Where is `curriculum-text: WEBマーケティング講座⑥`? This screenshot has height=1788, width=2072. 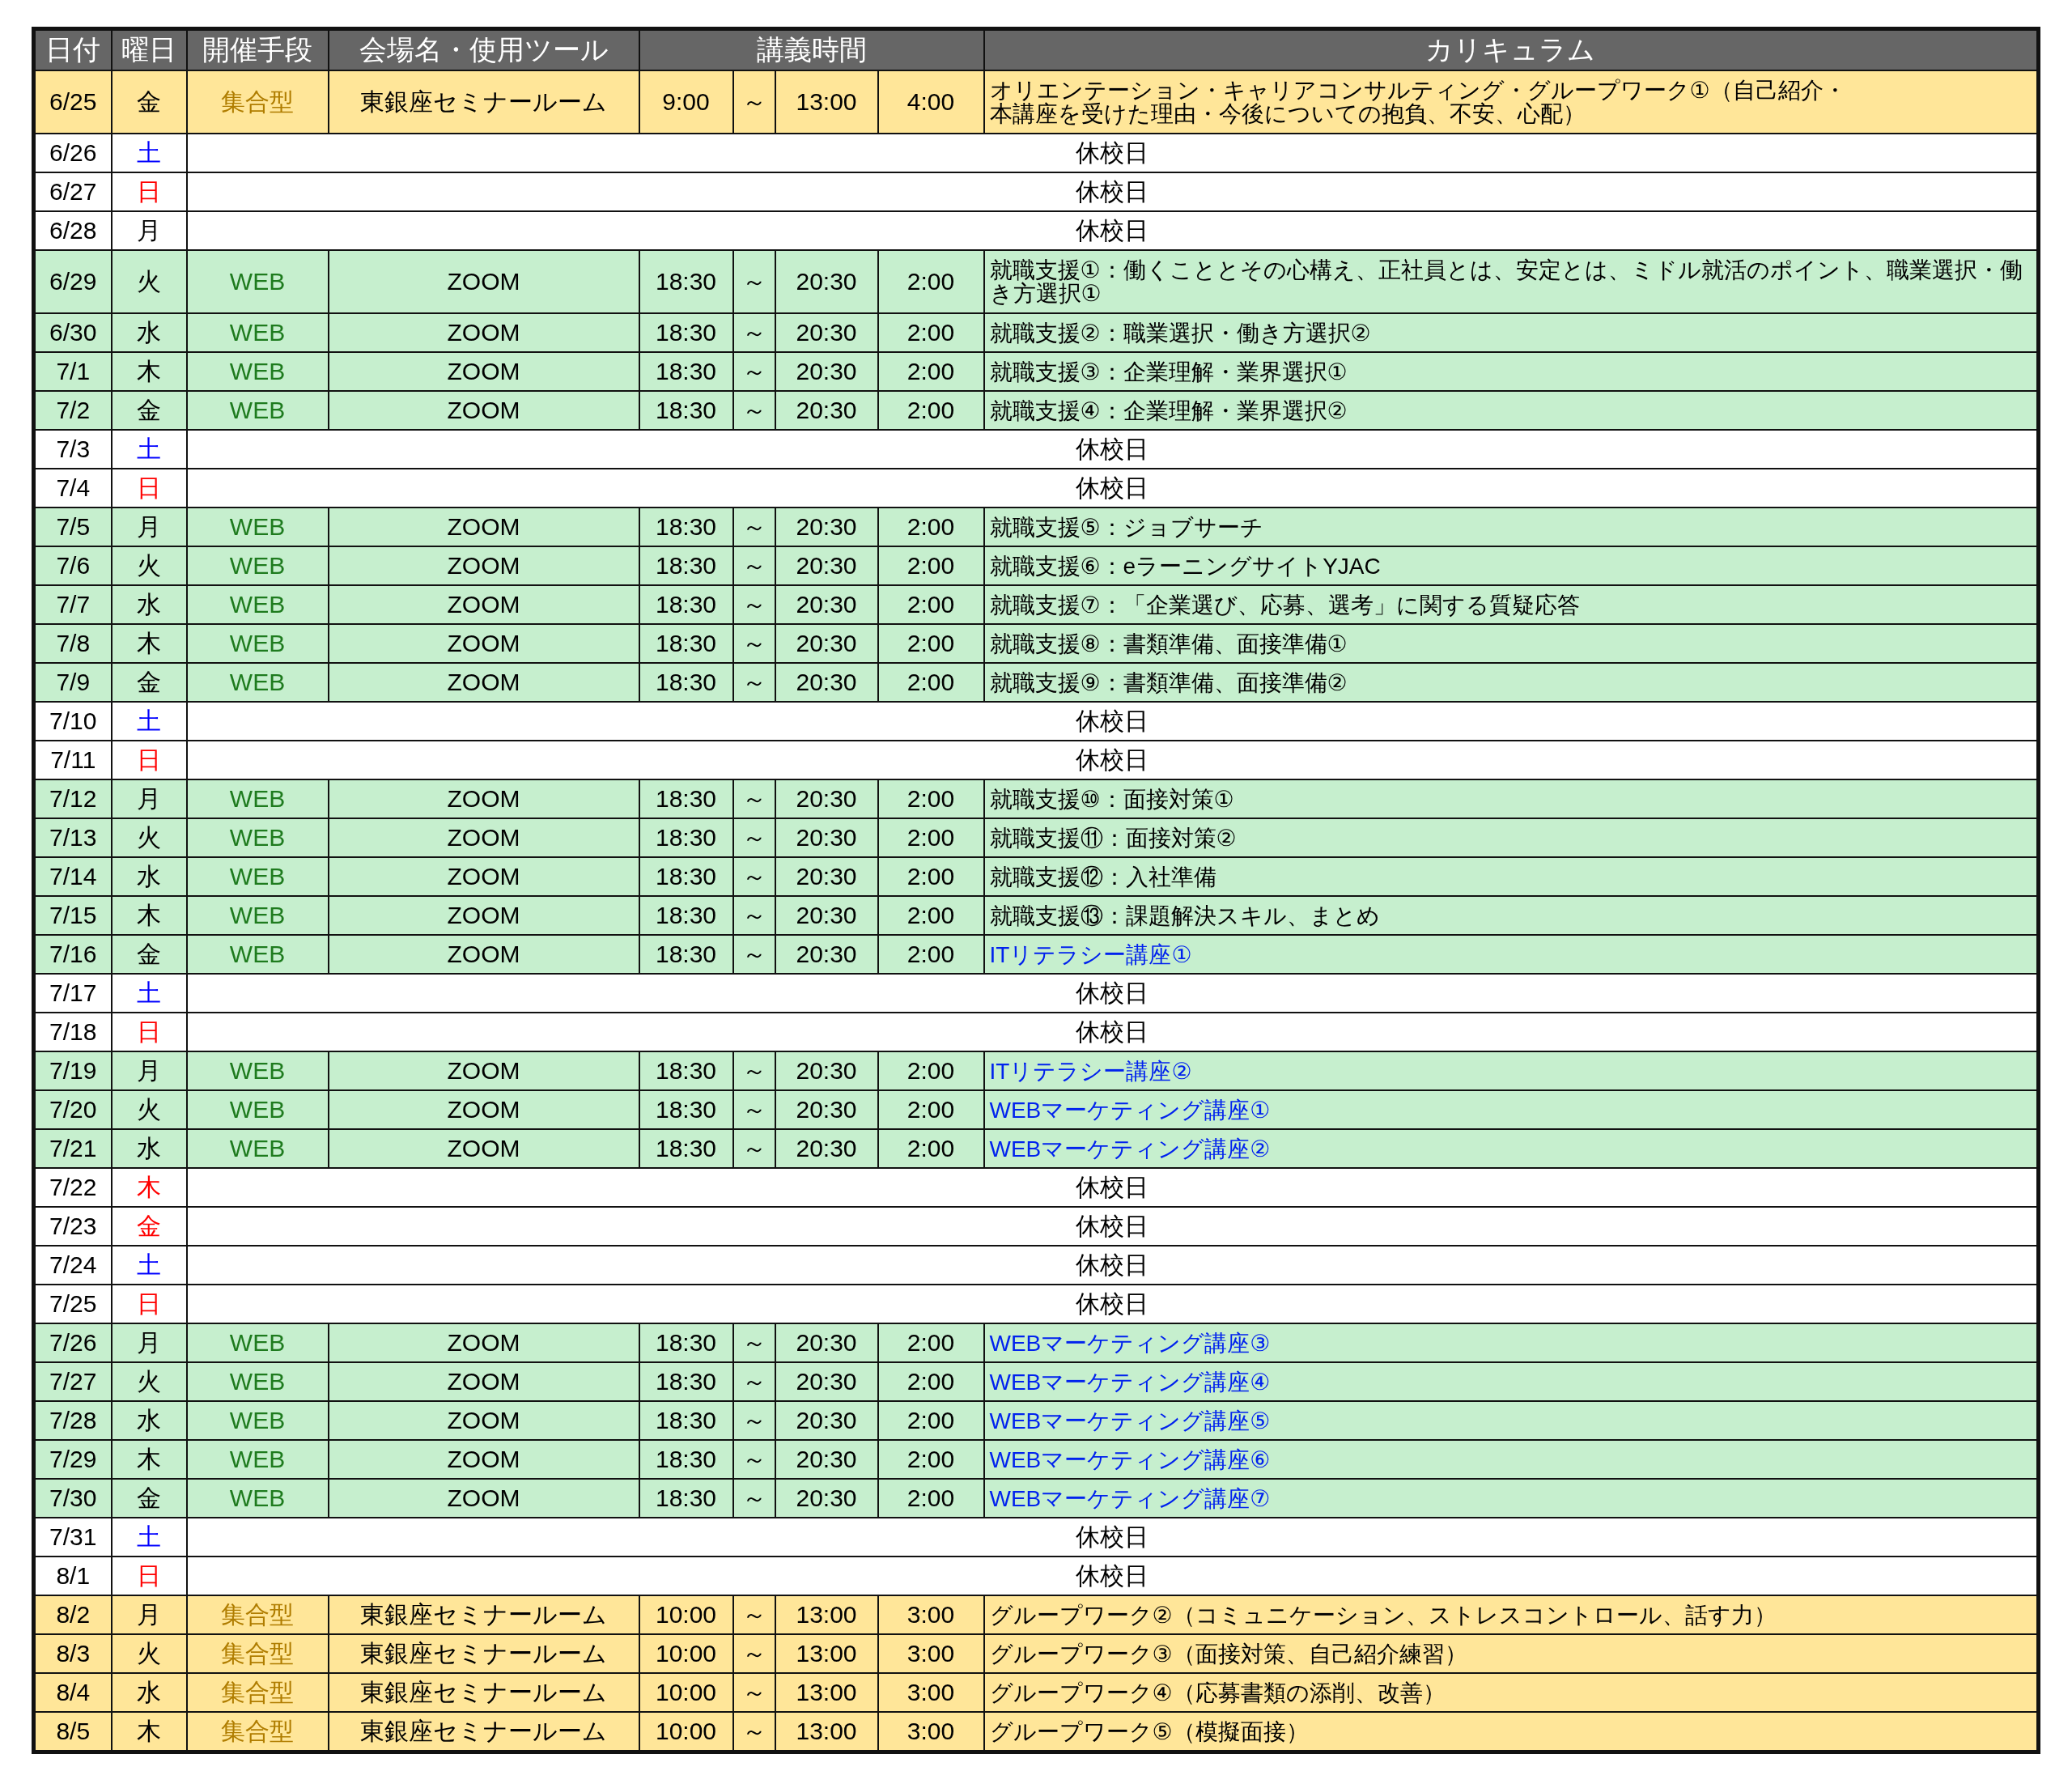 curriculum-text: WEBマーケティング講座⑥ is located at coordinates (1130, 1460).